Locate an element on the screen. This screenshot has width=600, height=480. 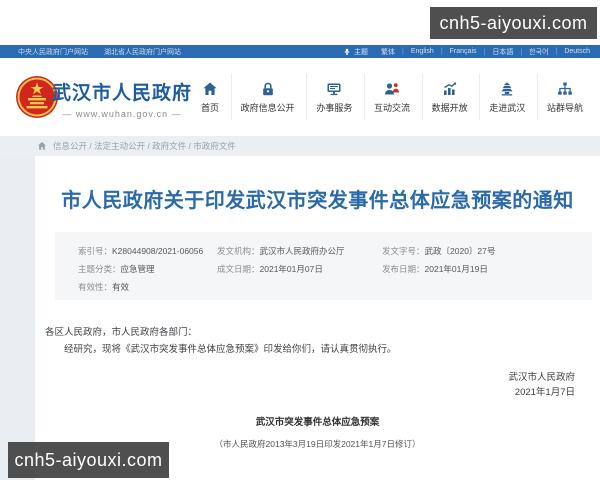
nav-item-home: 首页 is located at coordinates (210, 97).